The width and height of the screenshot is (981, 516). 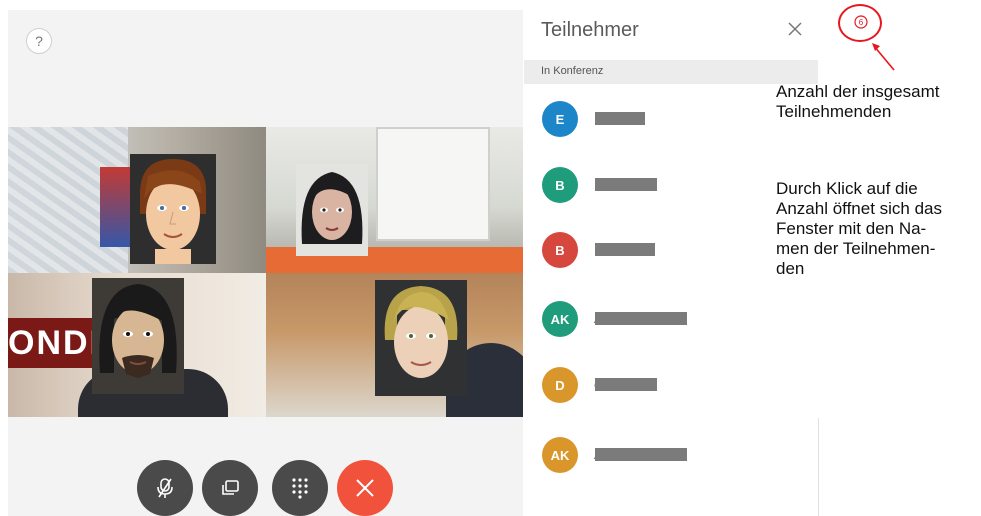 I want to click on share-screen-button, so click(x=230, y=488).